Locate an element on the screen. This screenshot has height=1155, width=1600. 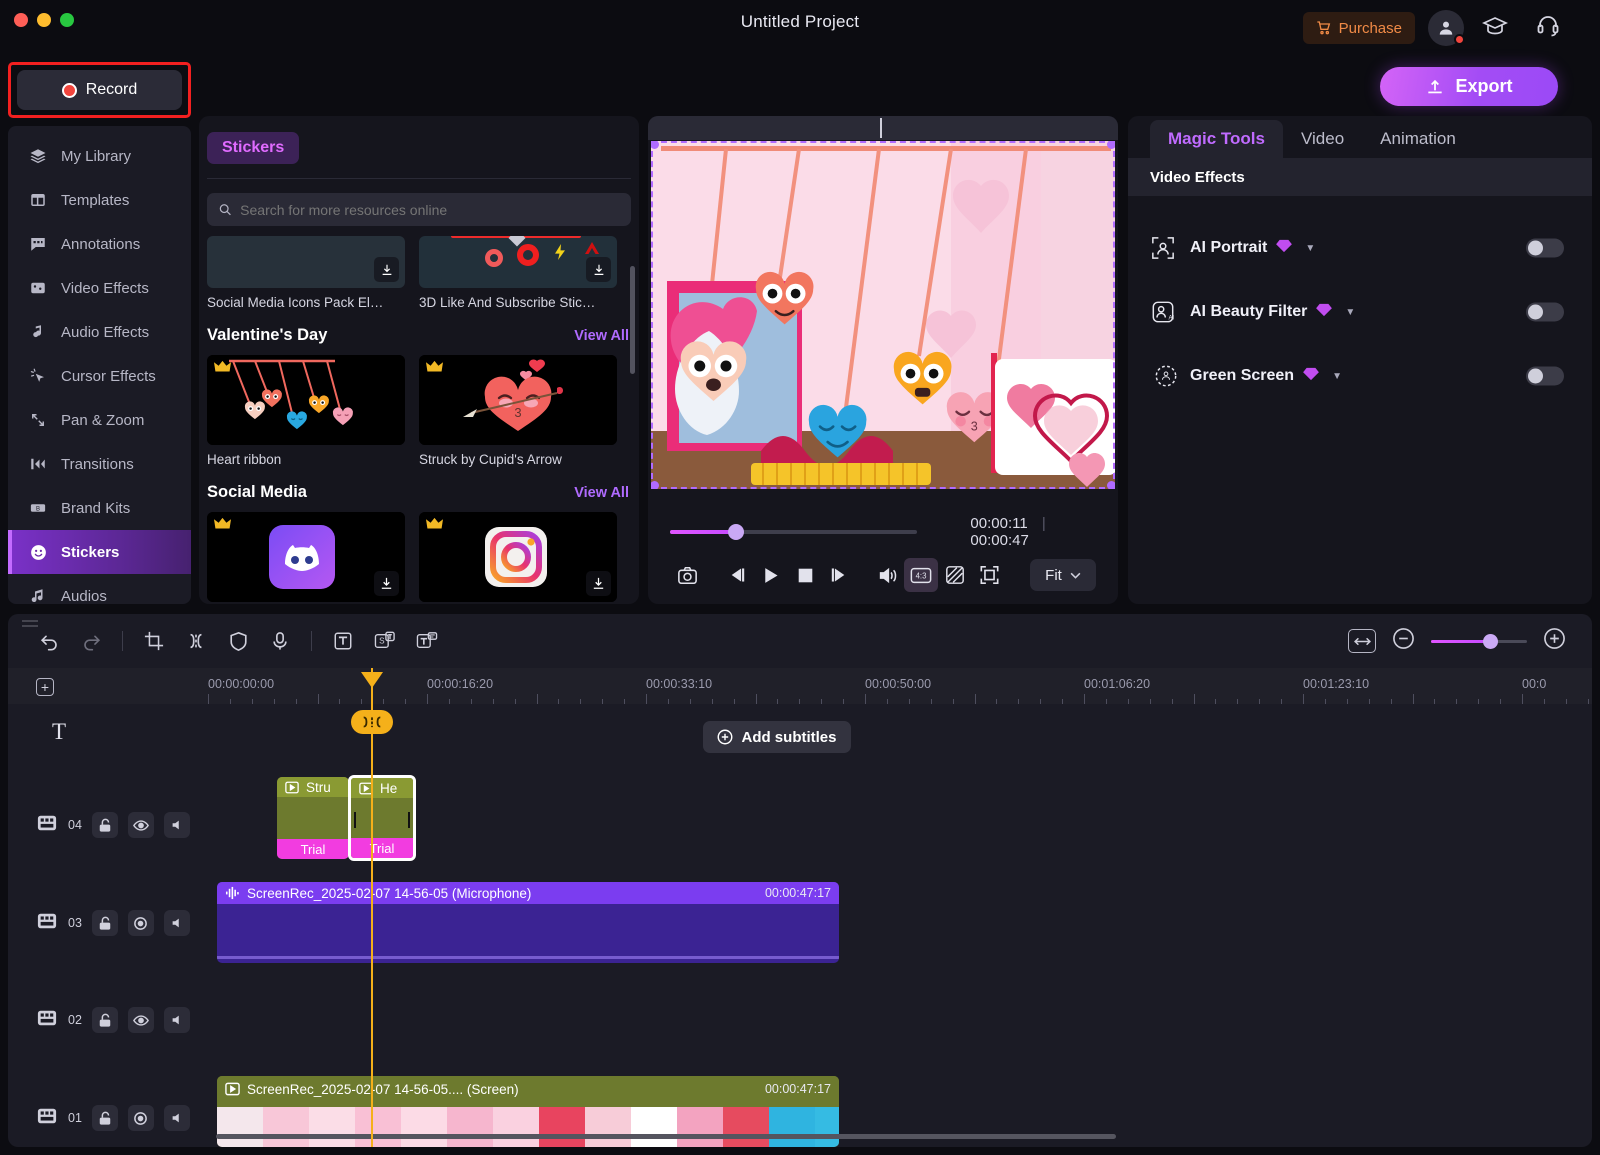
aspect-ratio-button: 4:3 is located at coordinates (921, 575).